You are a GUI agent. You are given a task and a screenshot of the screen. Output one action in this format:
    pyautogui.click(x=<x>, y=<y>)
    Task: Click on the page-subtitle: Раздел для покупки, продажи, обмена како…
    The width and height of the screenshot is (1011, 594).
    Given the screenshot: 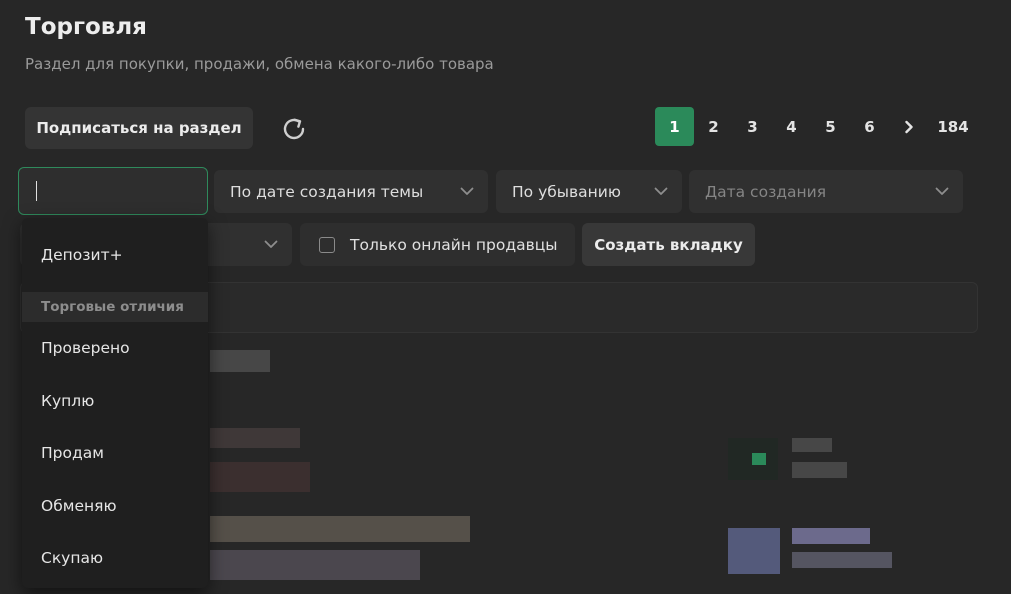 What is the action you would take?
    pyautogui.click(x=259, y=64)
    